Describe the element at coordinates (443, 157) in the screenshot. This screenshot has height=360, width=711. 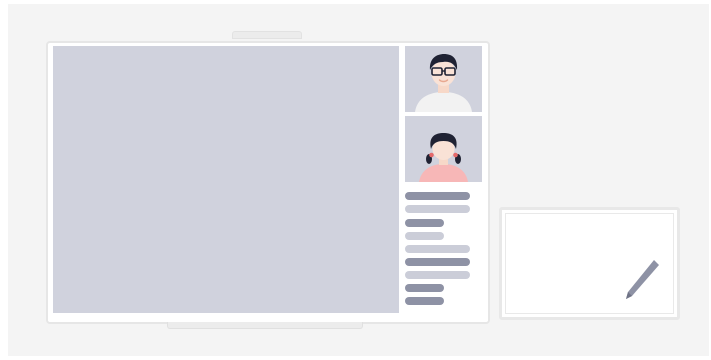
I see `woman-avatar-icon` at that location.